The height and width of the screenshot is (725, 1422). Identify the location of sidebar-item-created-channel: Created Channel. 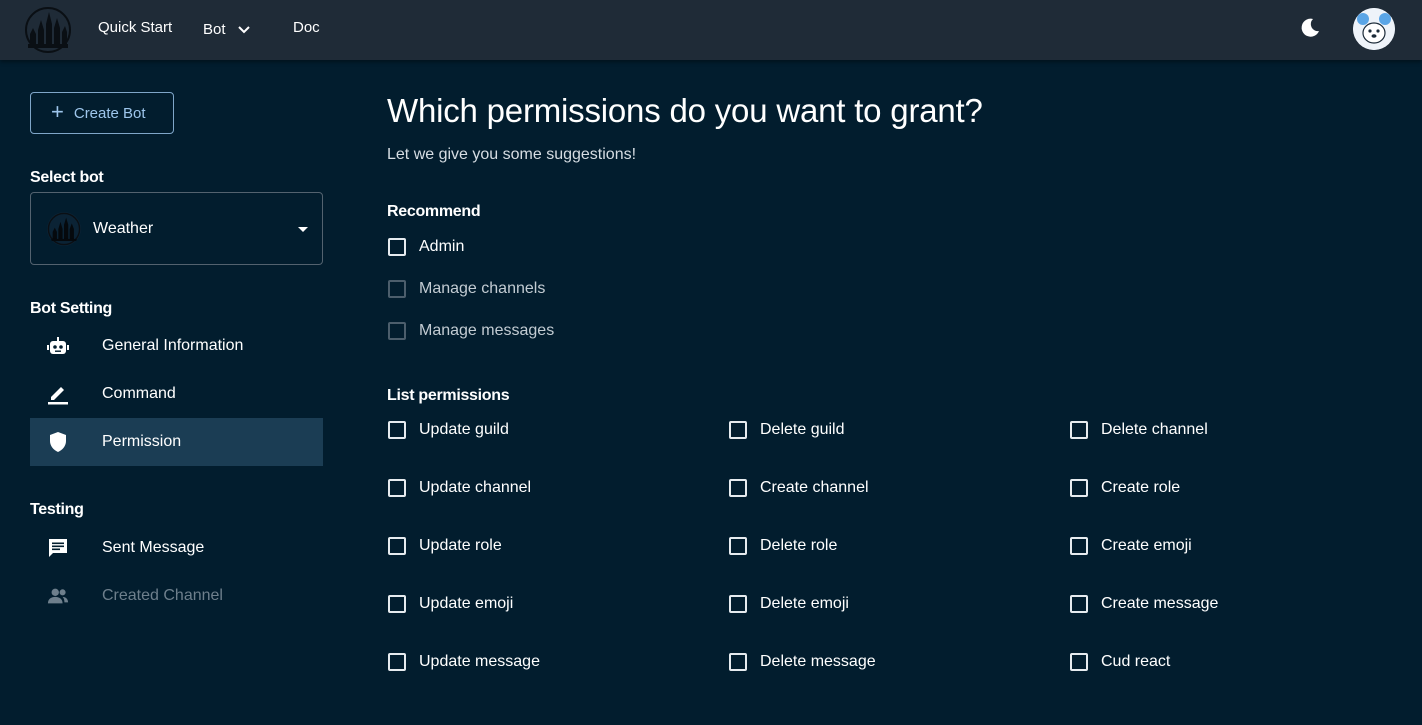
(176, 596).